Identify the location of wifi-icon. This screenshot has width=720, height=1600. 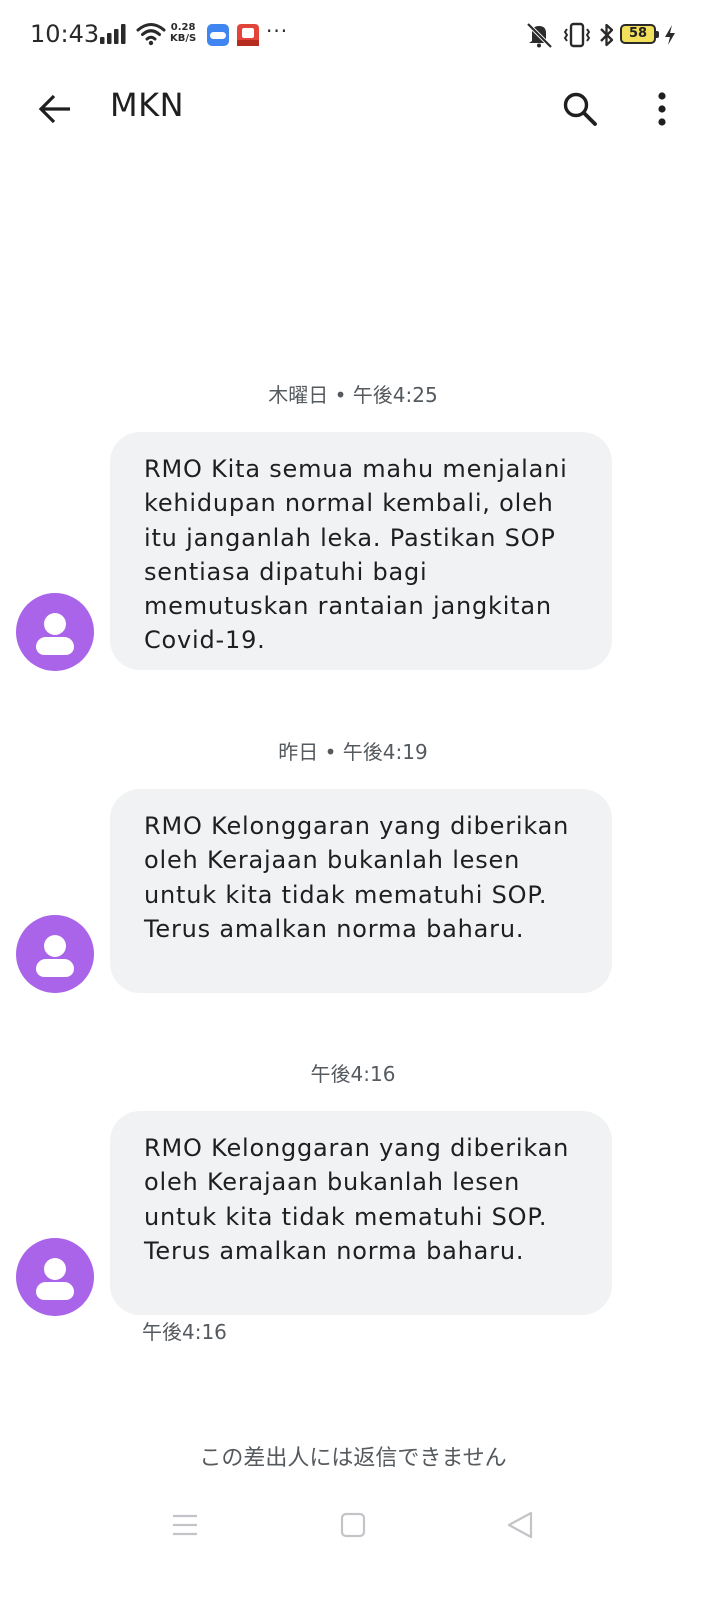
(151, 36).